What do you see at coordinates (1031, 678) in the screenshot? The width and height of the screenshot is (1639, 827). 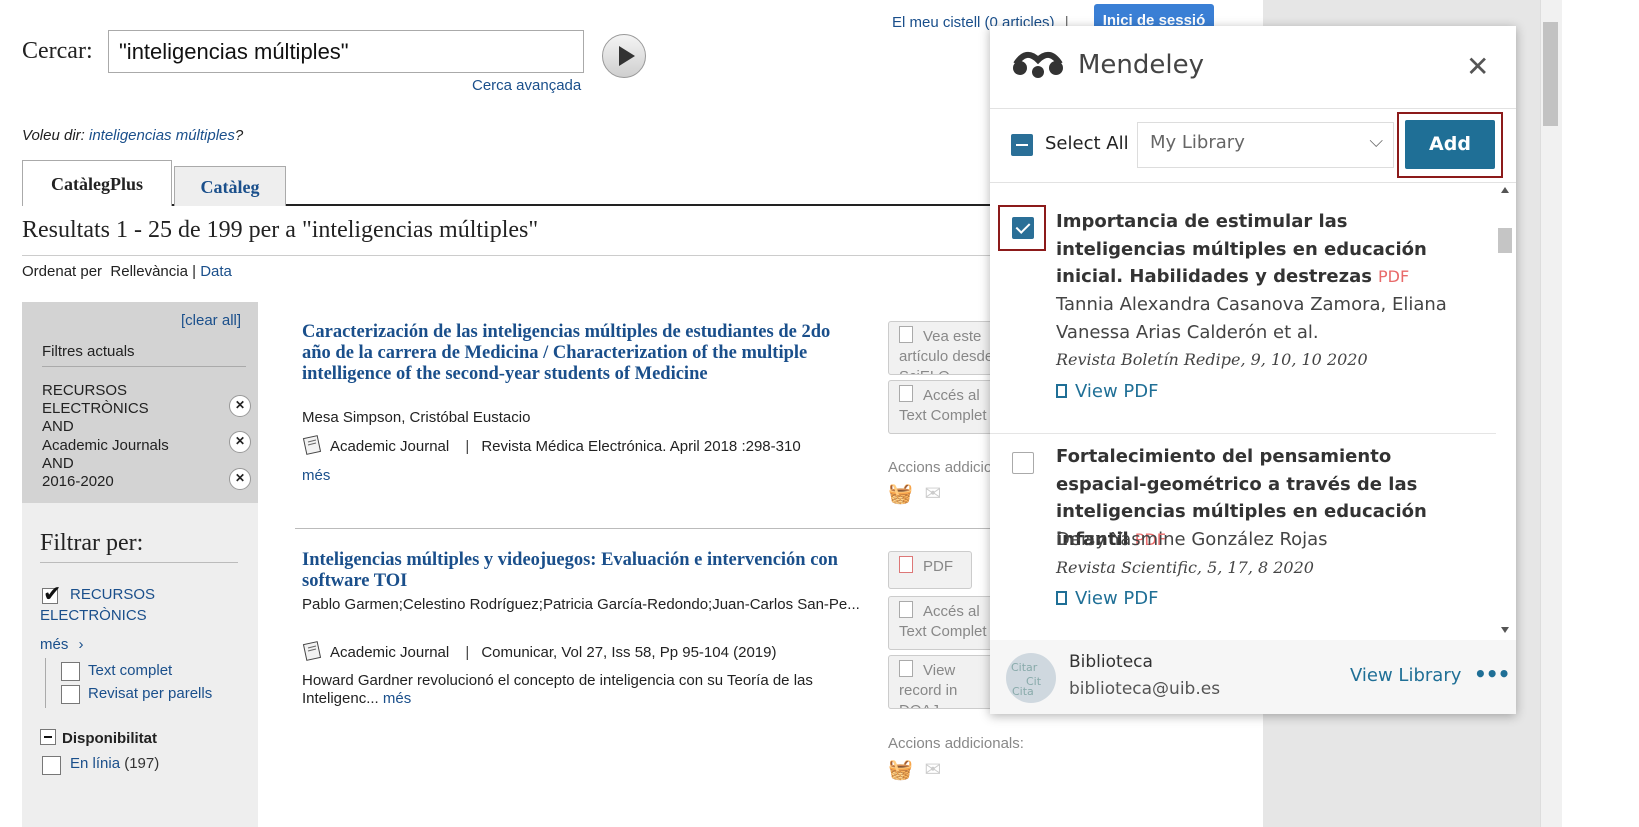 I see `avatar: Citar Cit Cita` at bounding box center [1031, 678].